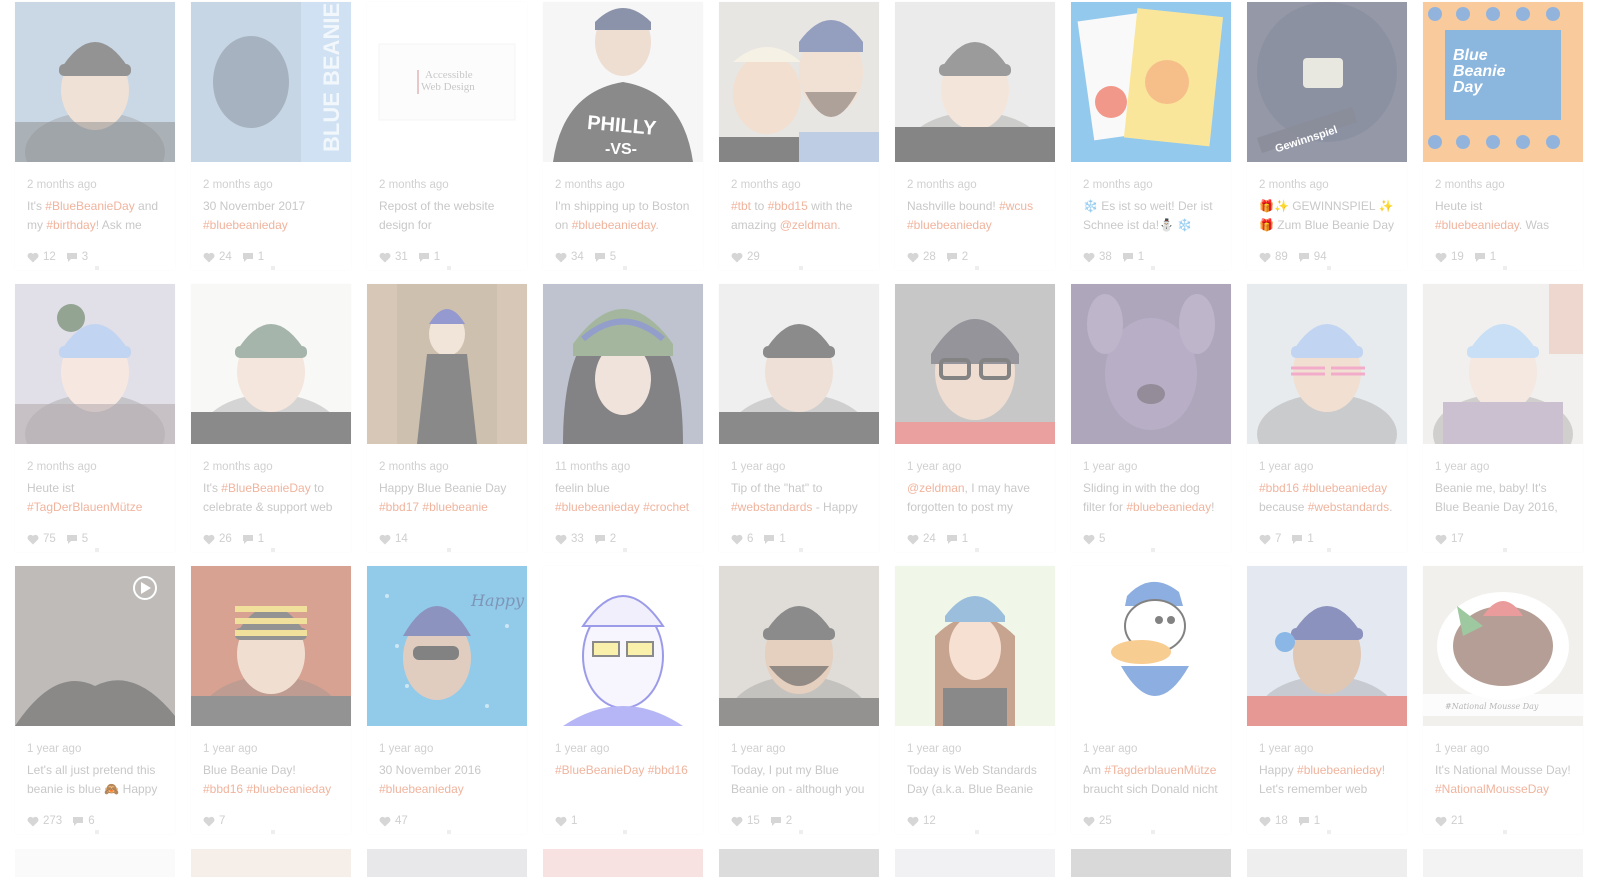  What do you see at coordinates (95, 364) in the screenshot?
I see `photo-smiling-woman` at bounding box center [95, 364].